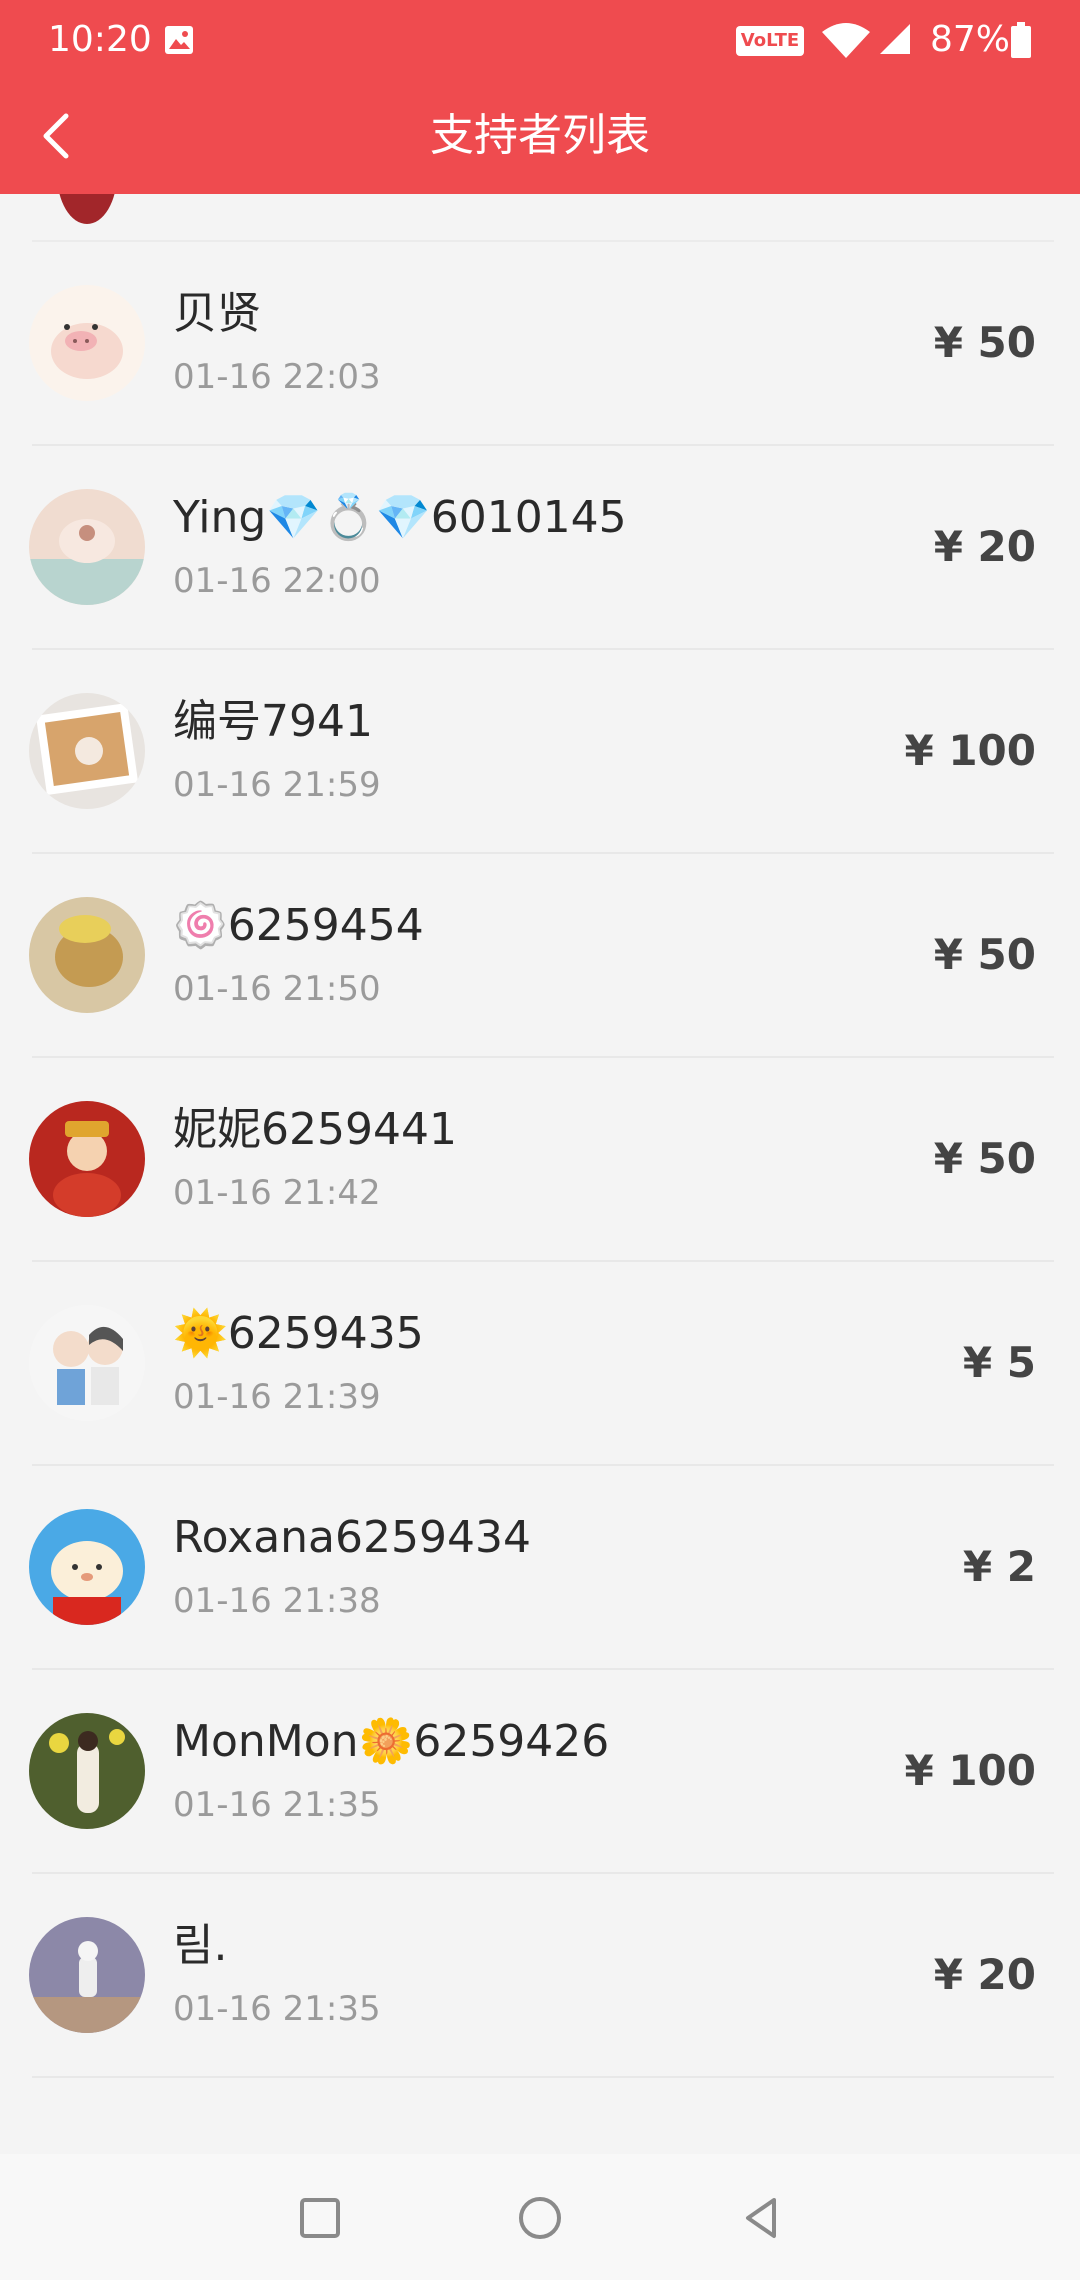 This screenshot has width=1080, height=2280. What do you see at coordinates (541, 956) in the screenshot?
I see `list-item: 🍥6259454 01-16 21:50 ¥ 50` at bounding box center [541, 956].